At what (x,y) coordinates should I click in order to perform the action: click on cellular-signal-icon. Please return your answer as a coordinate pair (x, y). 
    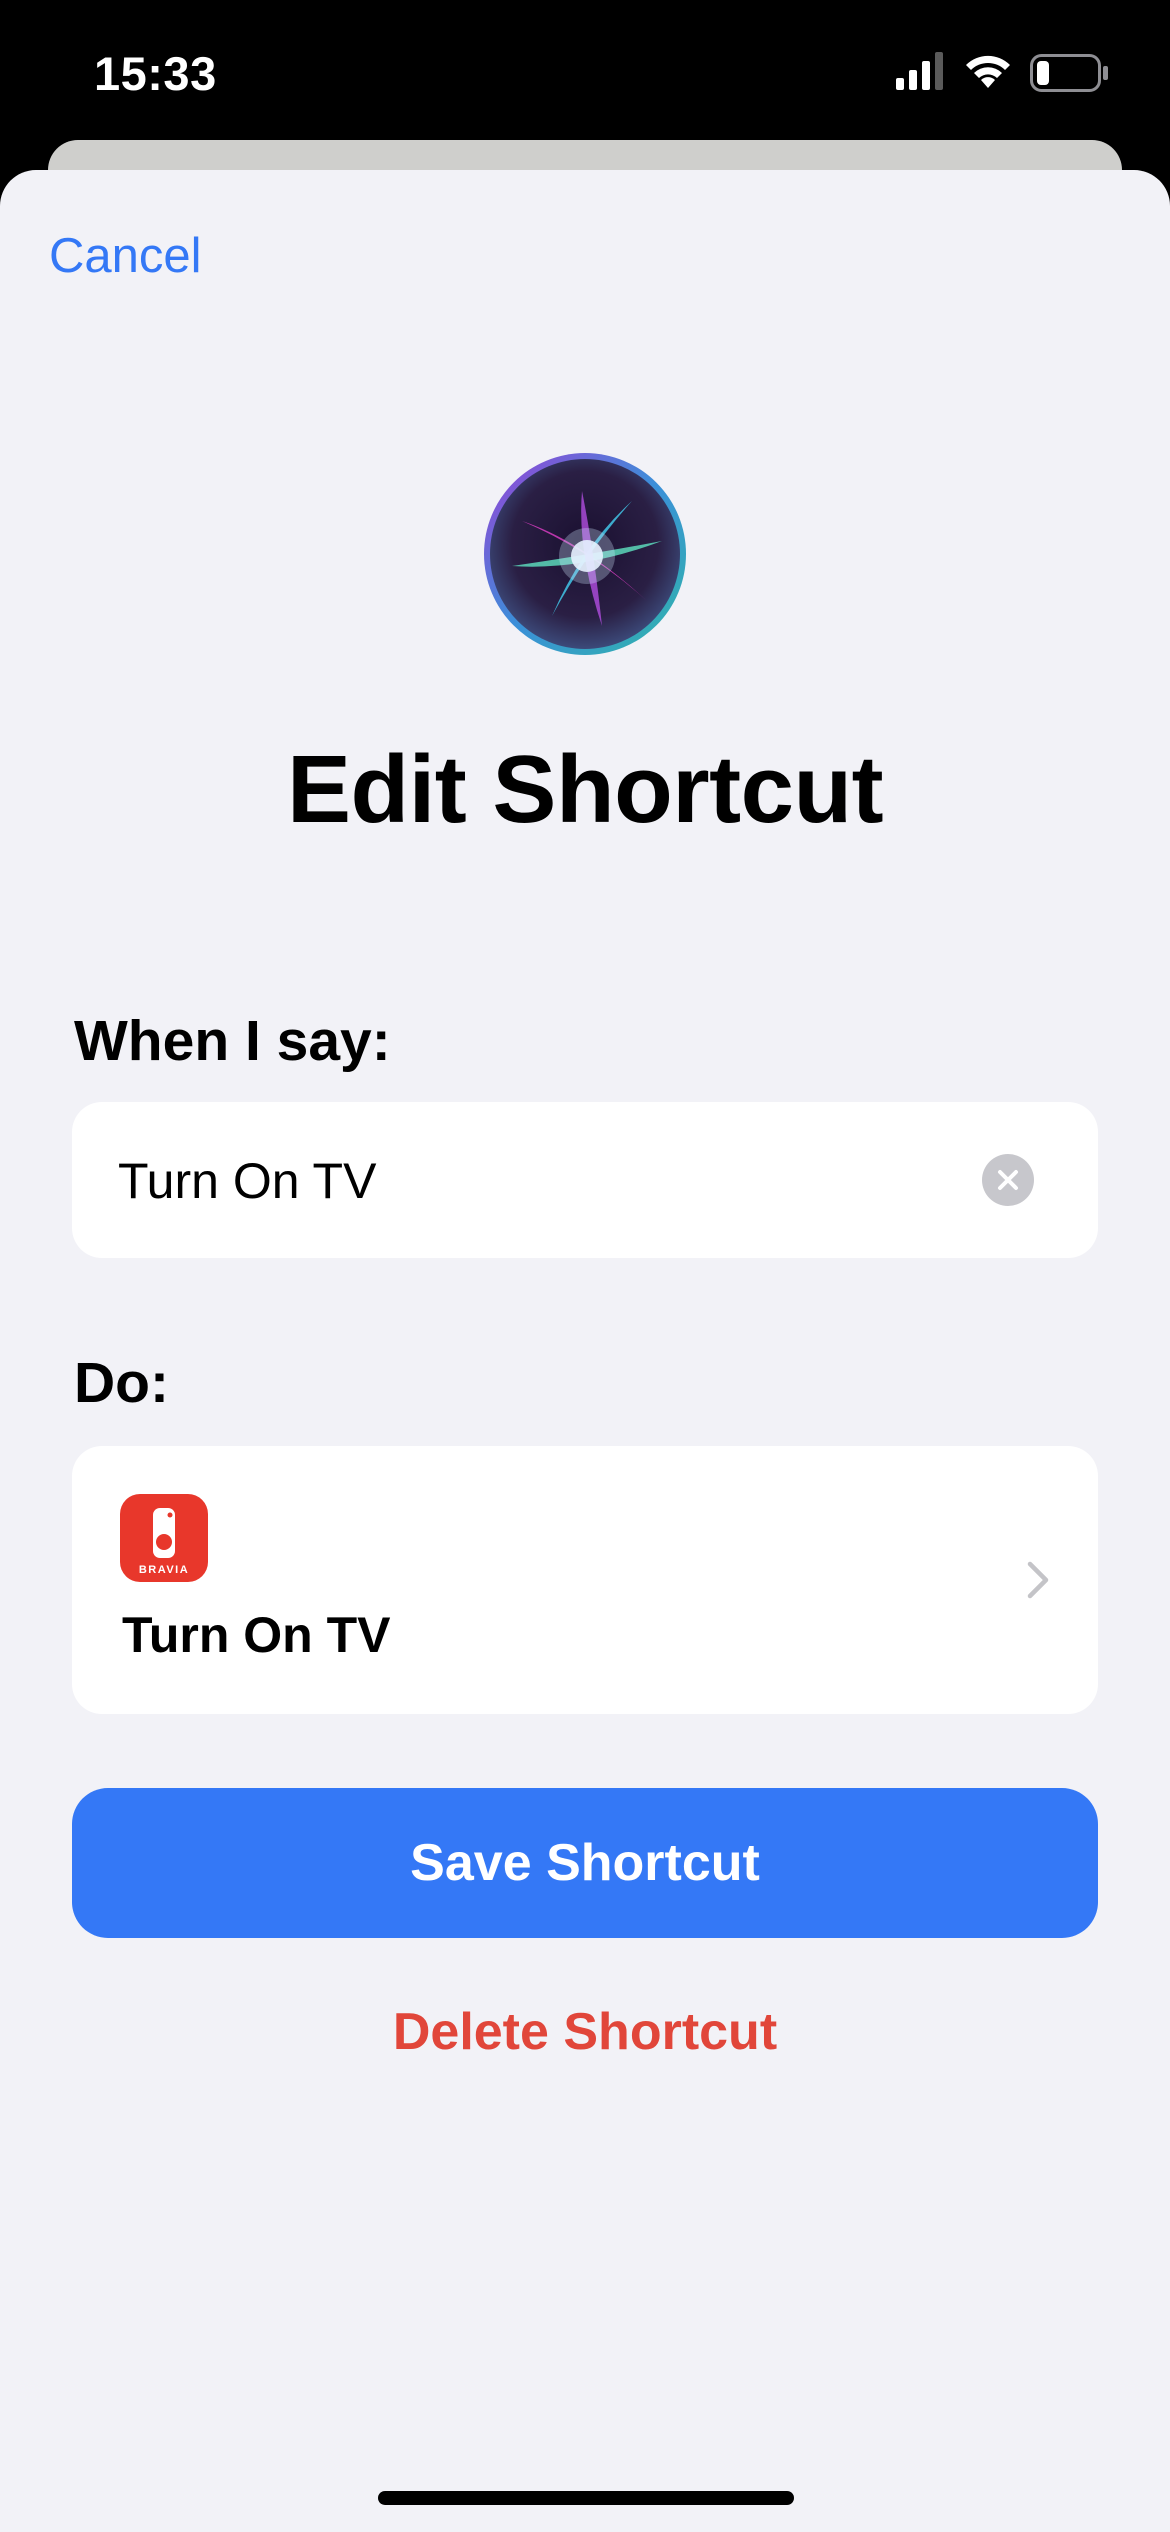
    Looking at the image, I should click on (919, 71).